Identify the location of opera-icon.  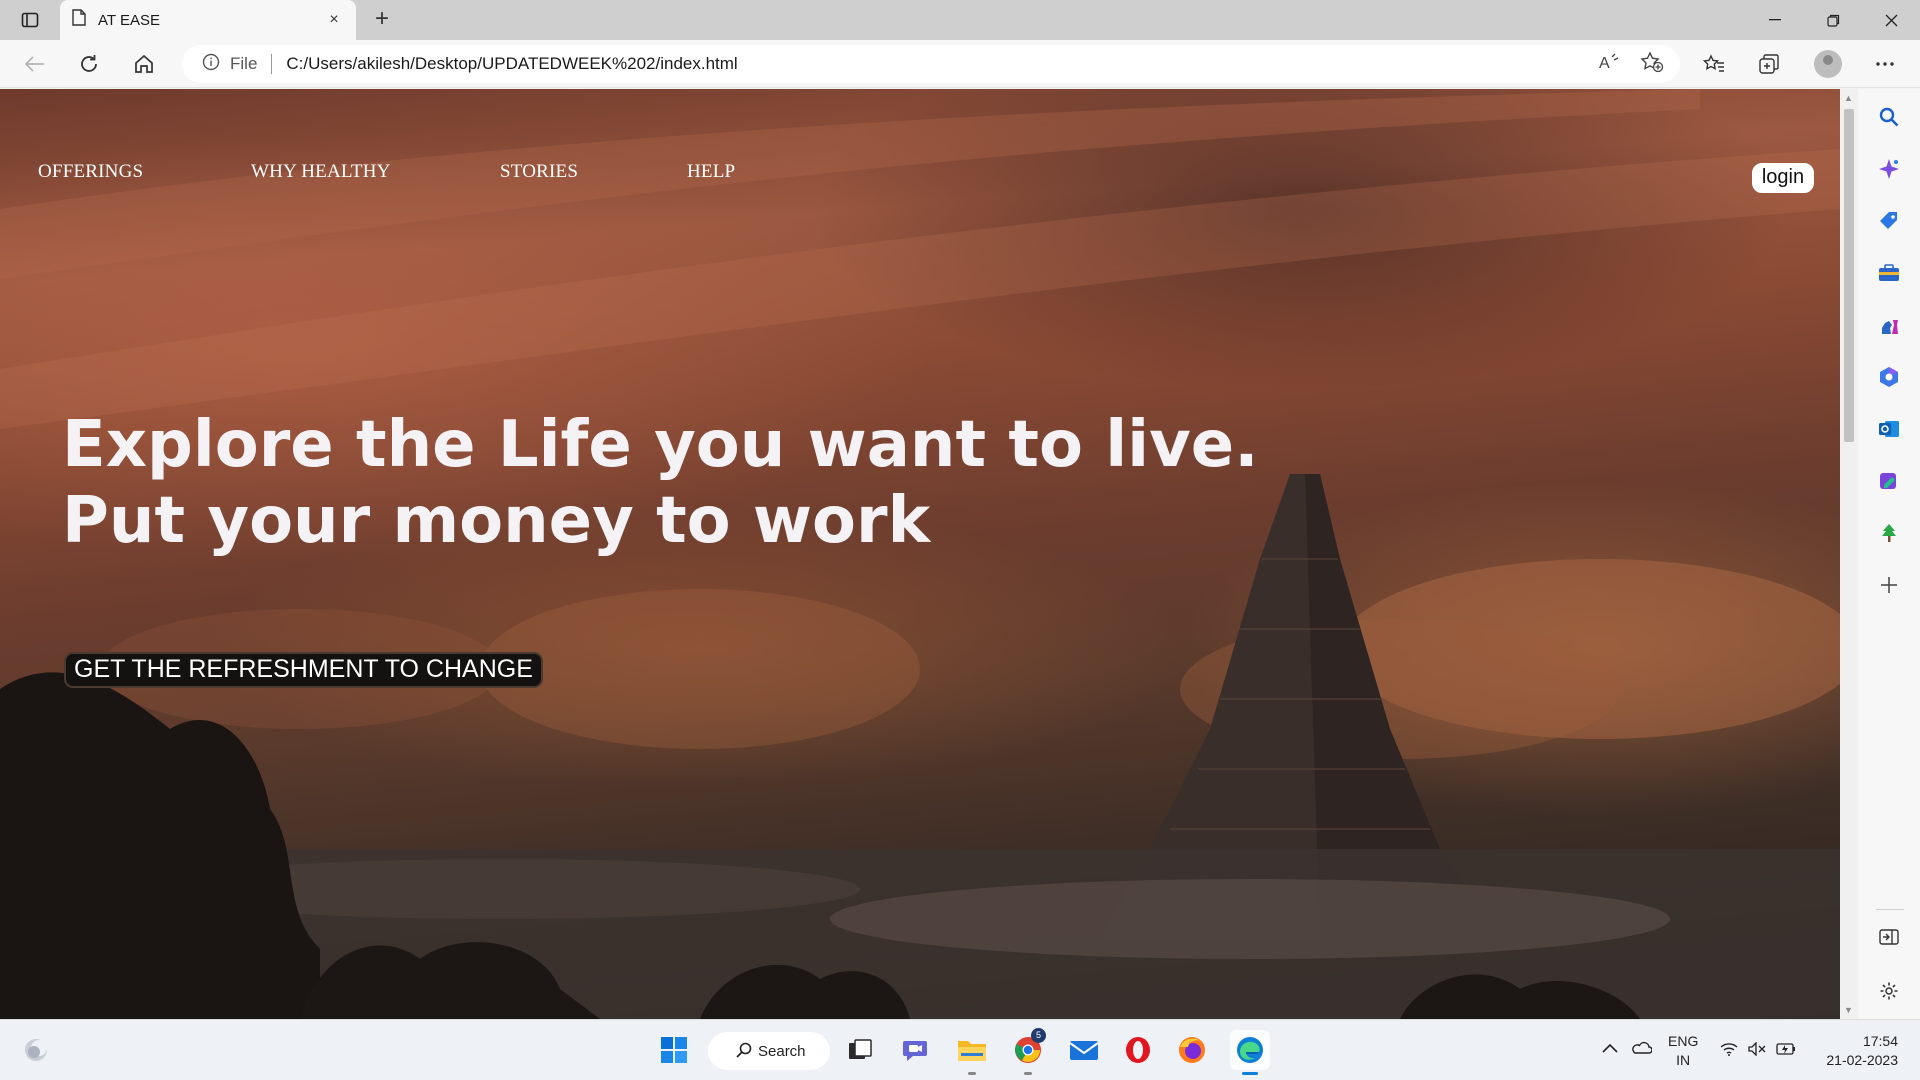
(1138, 1050).